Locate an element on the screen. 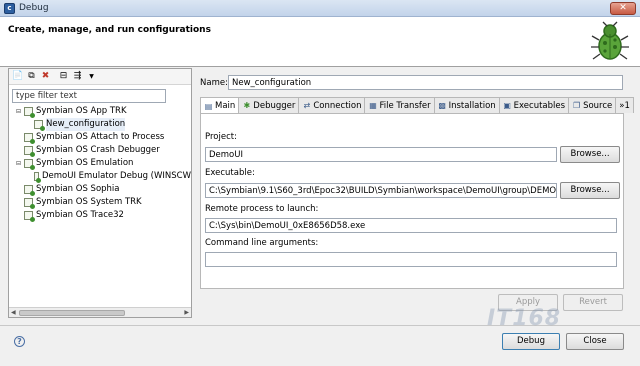 This screenshot has height=366, width=640. tree-item-label: New_configuration is located at coordinates (86, 124).